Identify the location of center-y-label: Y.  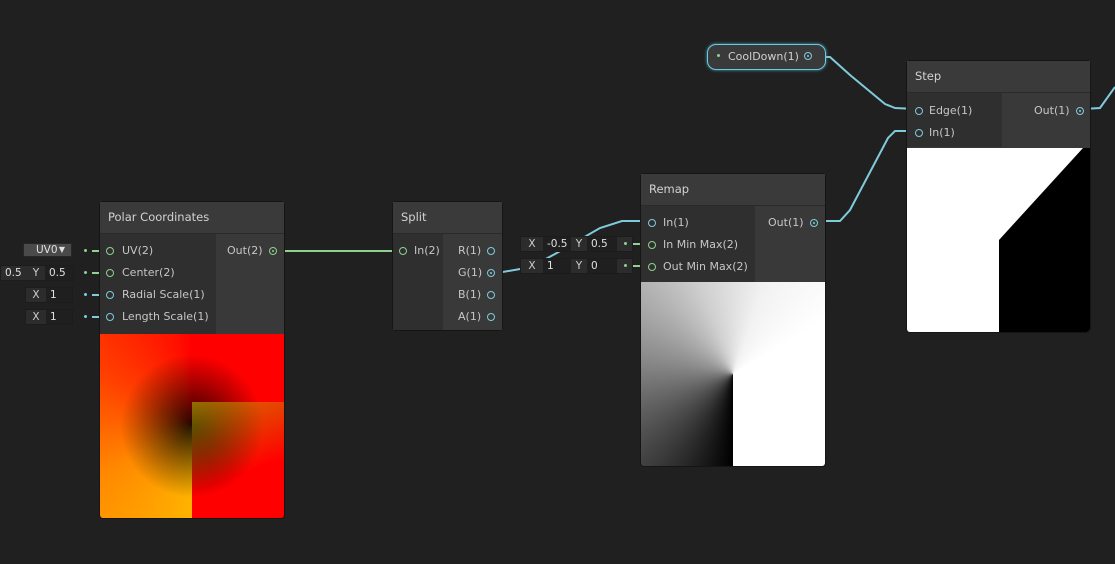
(36, 273).